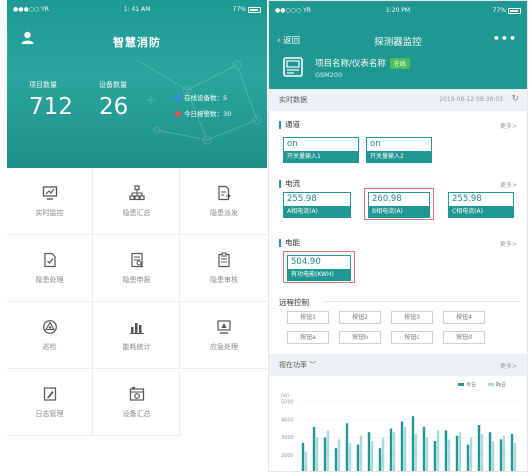  I want to click on bar-今日-15, so click(457, 453).